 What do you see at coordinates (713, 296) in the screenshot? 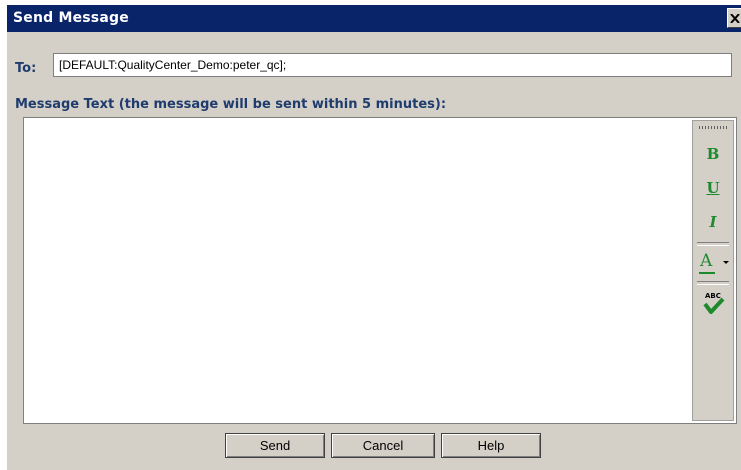
I see `spell-check-label: ABC` at bounding box center [713, 296].